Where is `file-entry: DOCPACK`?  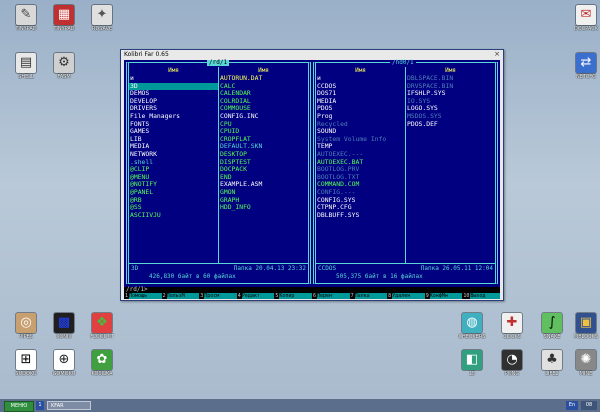 file-entry: DOCPACK is located at coordinates (263, 170).